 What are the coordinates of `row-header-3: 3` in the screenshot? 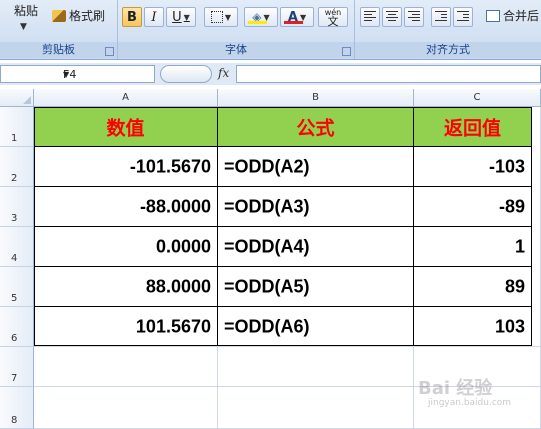 It's located at (17, 207).